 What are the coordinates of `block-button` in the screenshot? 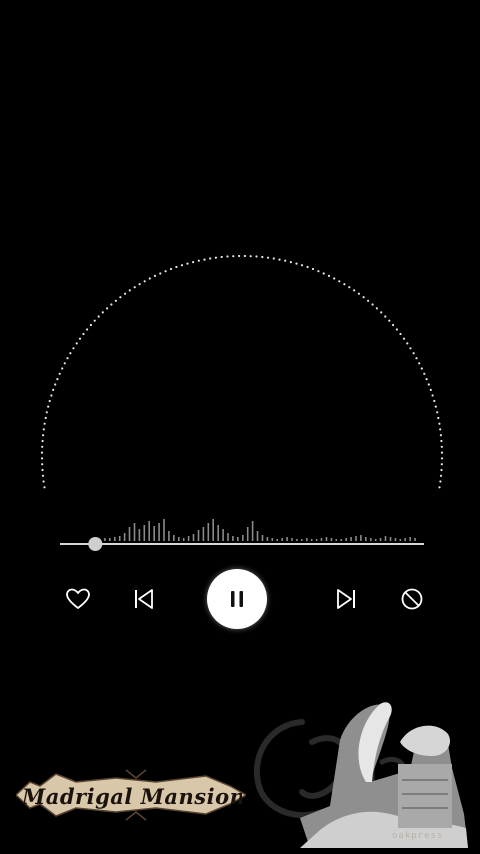 It's located at (412, 599).